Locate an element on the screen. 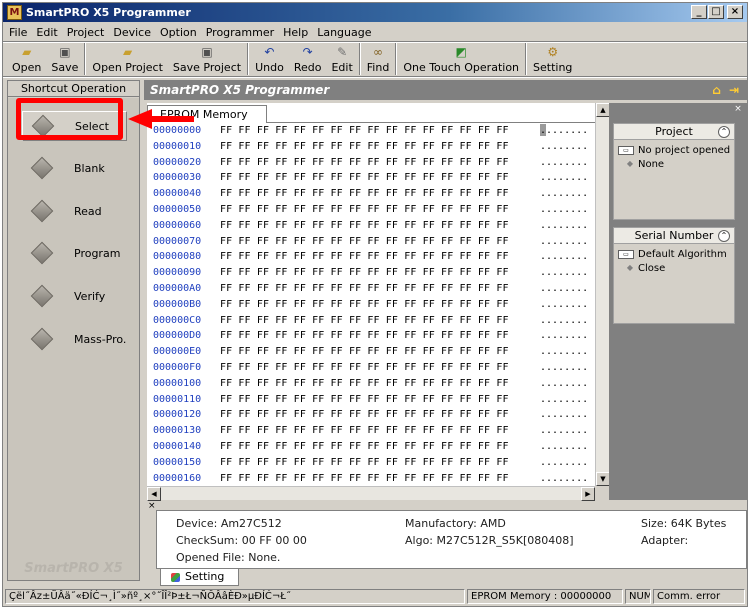  scroll-down-icon: ▼ is located at coordinates (603, 479).